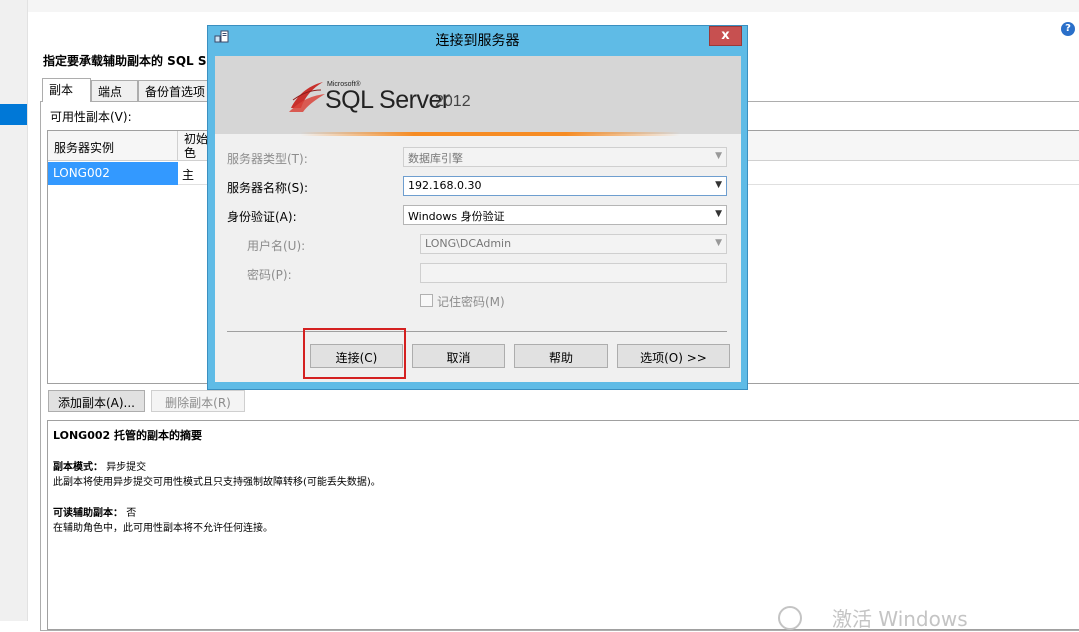 This screenshot has width=1079, height=632. Describe the element at coordinates (114, 90) in the screenshot. I see `tab-endpoints: 端点` at that location.